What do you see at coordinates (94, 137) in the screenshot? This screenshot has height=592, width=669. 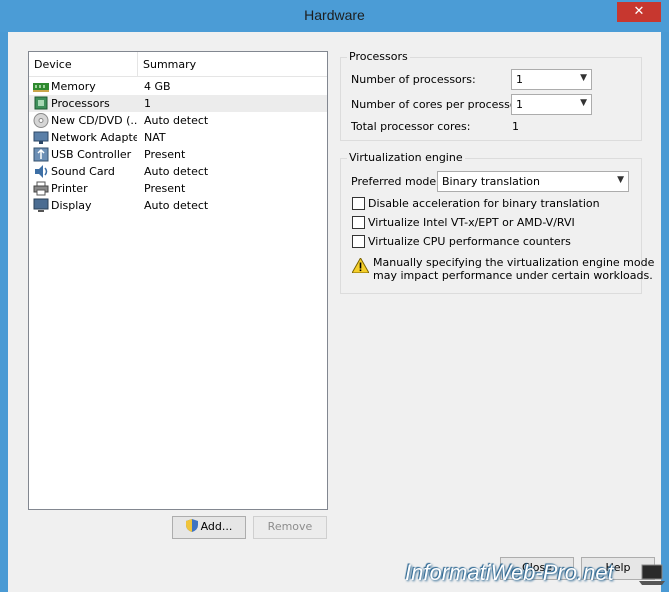 I see `device-name: Network Adapter` at bounding box center [94, 137].